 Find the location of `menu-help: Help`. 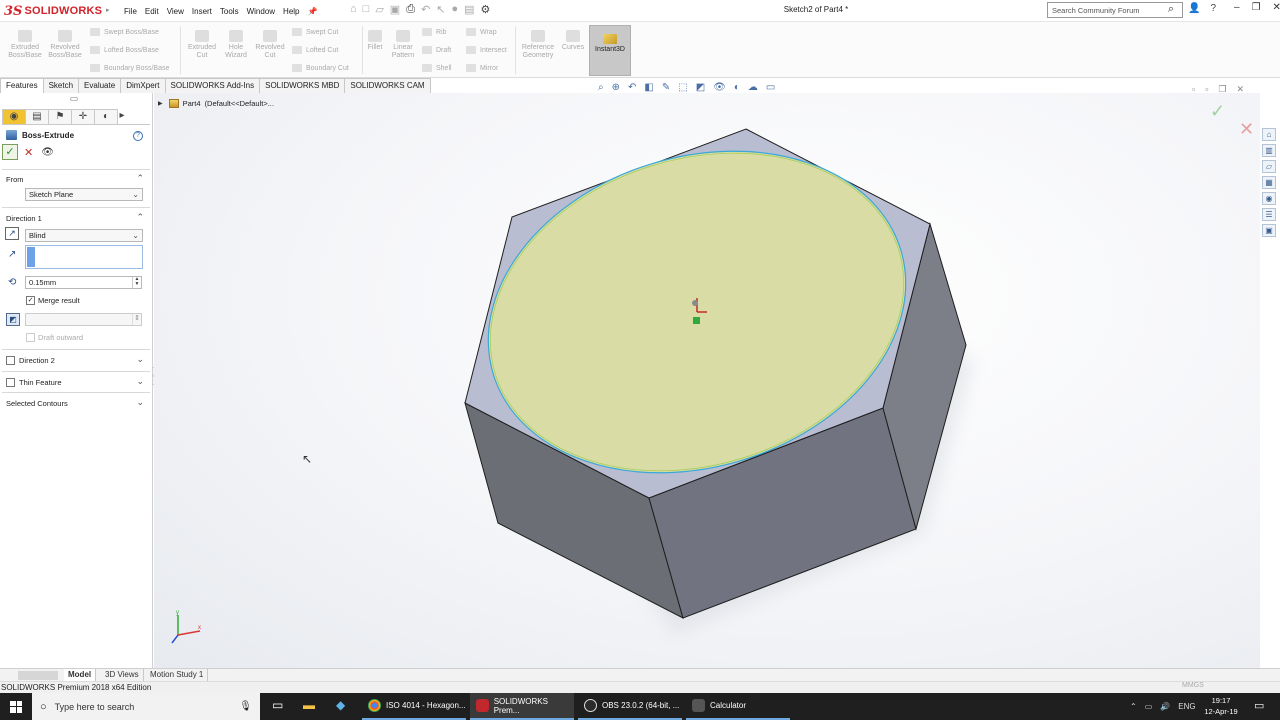

menu-help: Help is located at coordinates (291, 11).